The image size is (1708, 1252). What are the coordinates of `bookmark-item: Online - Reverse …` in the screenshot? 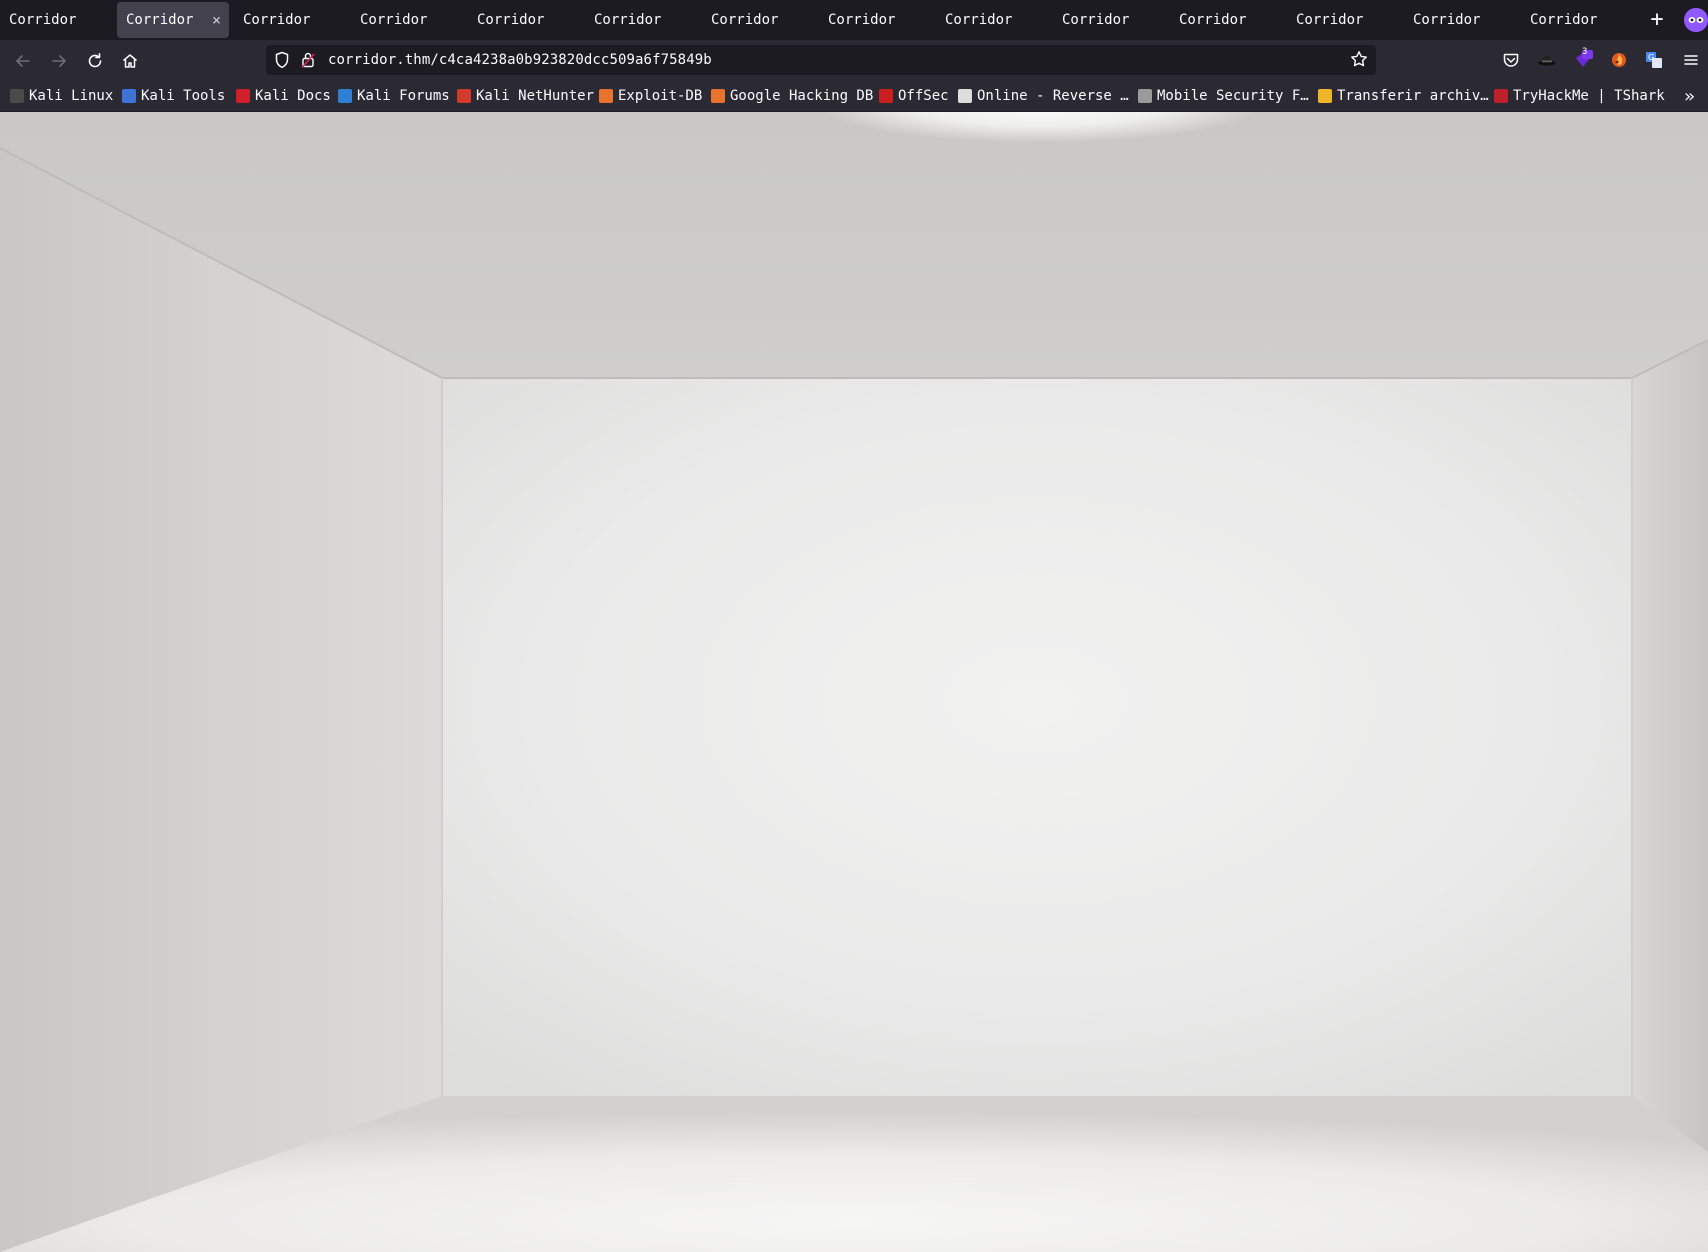 It's located at (1043, 96).